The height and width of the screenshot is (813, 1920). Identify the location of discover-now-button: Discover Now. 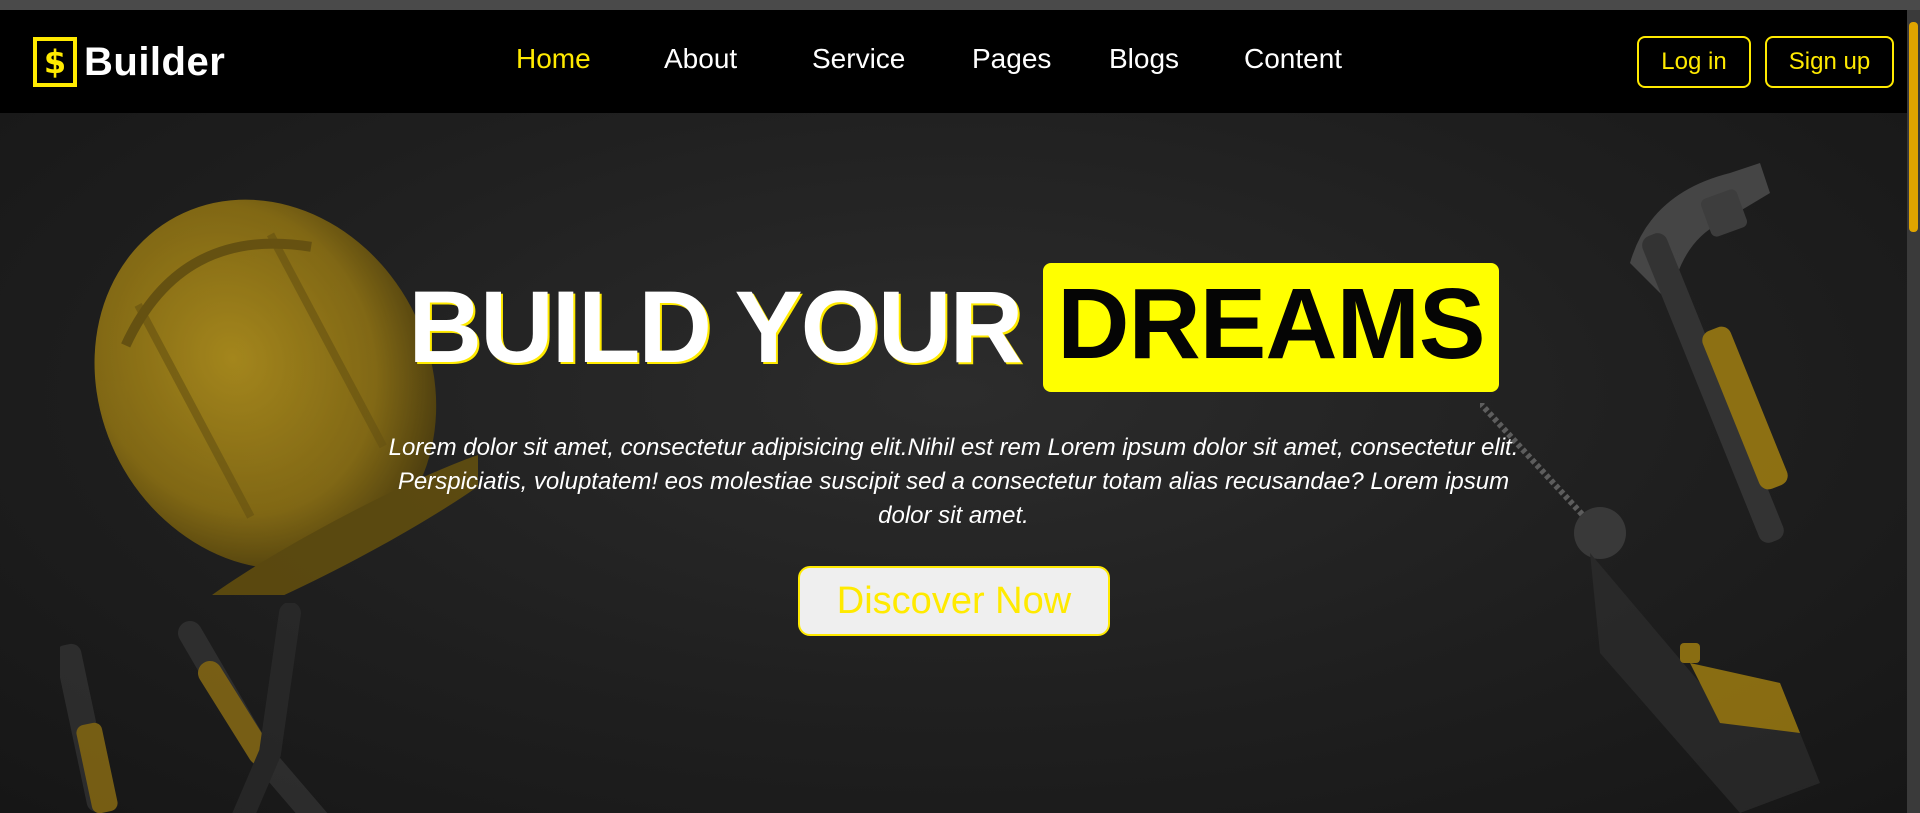
(954, 601).